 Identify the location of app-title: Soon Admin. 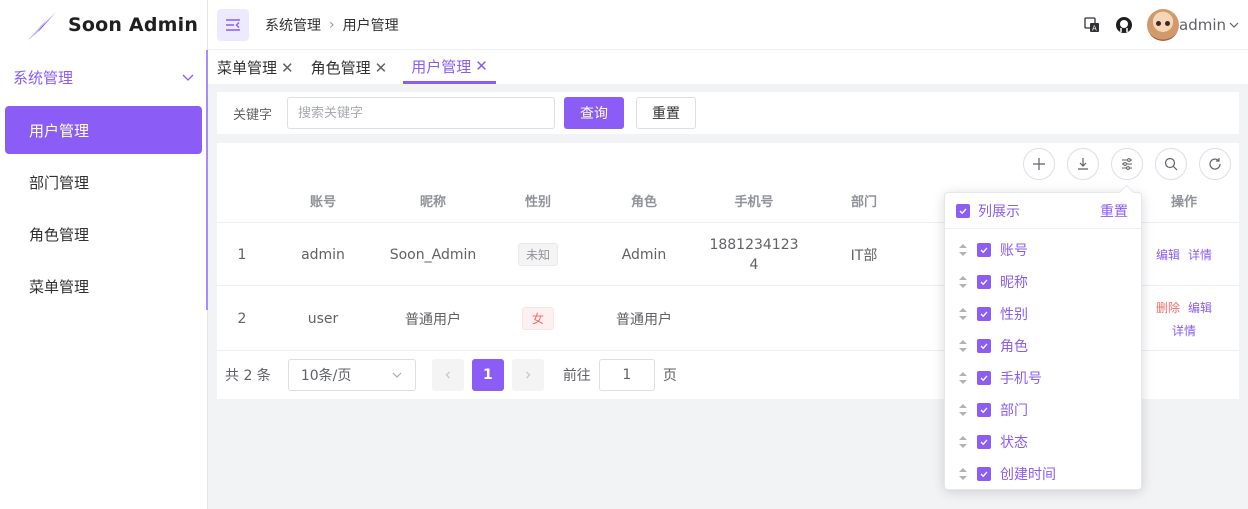
(133, 25).